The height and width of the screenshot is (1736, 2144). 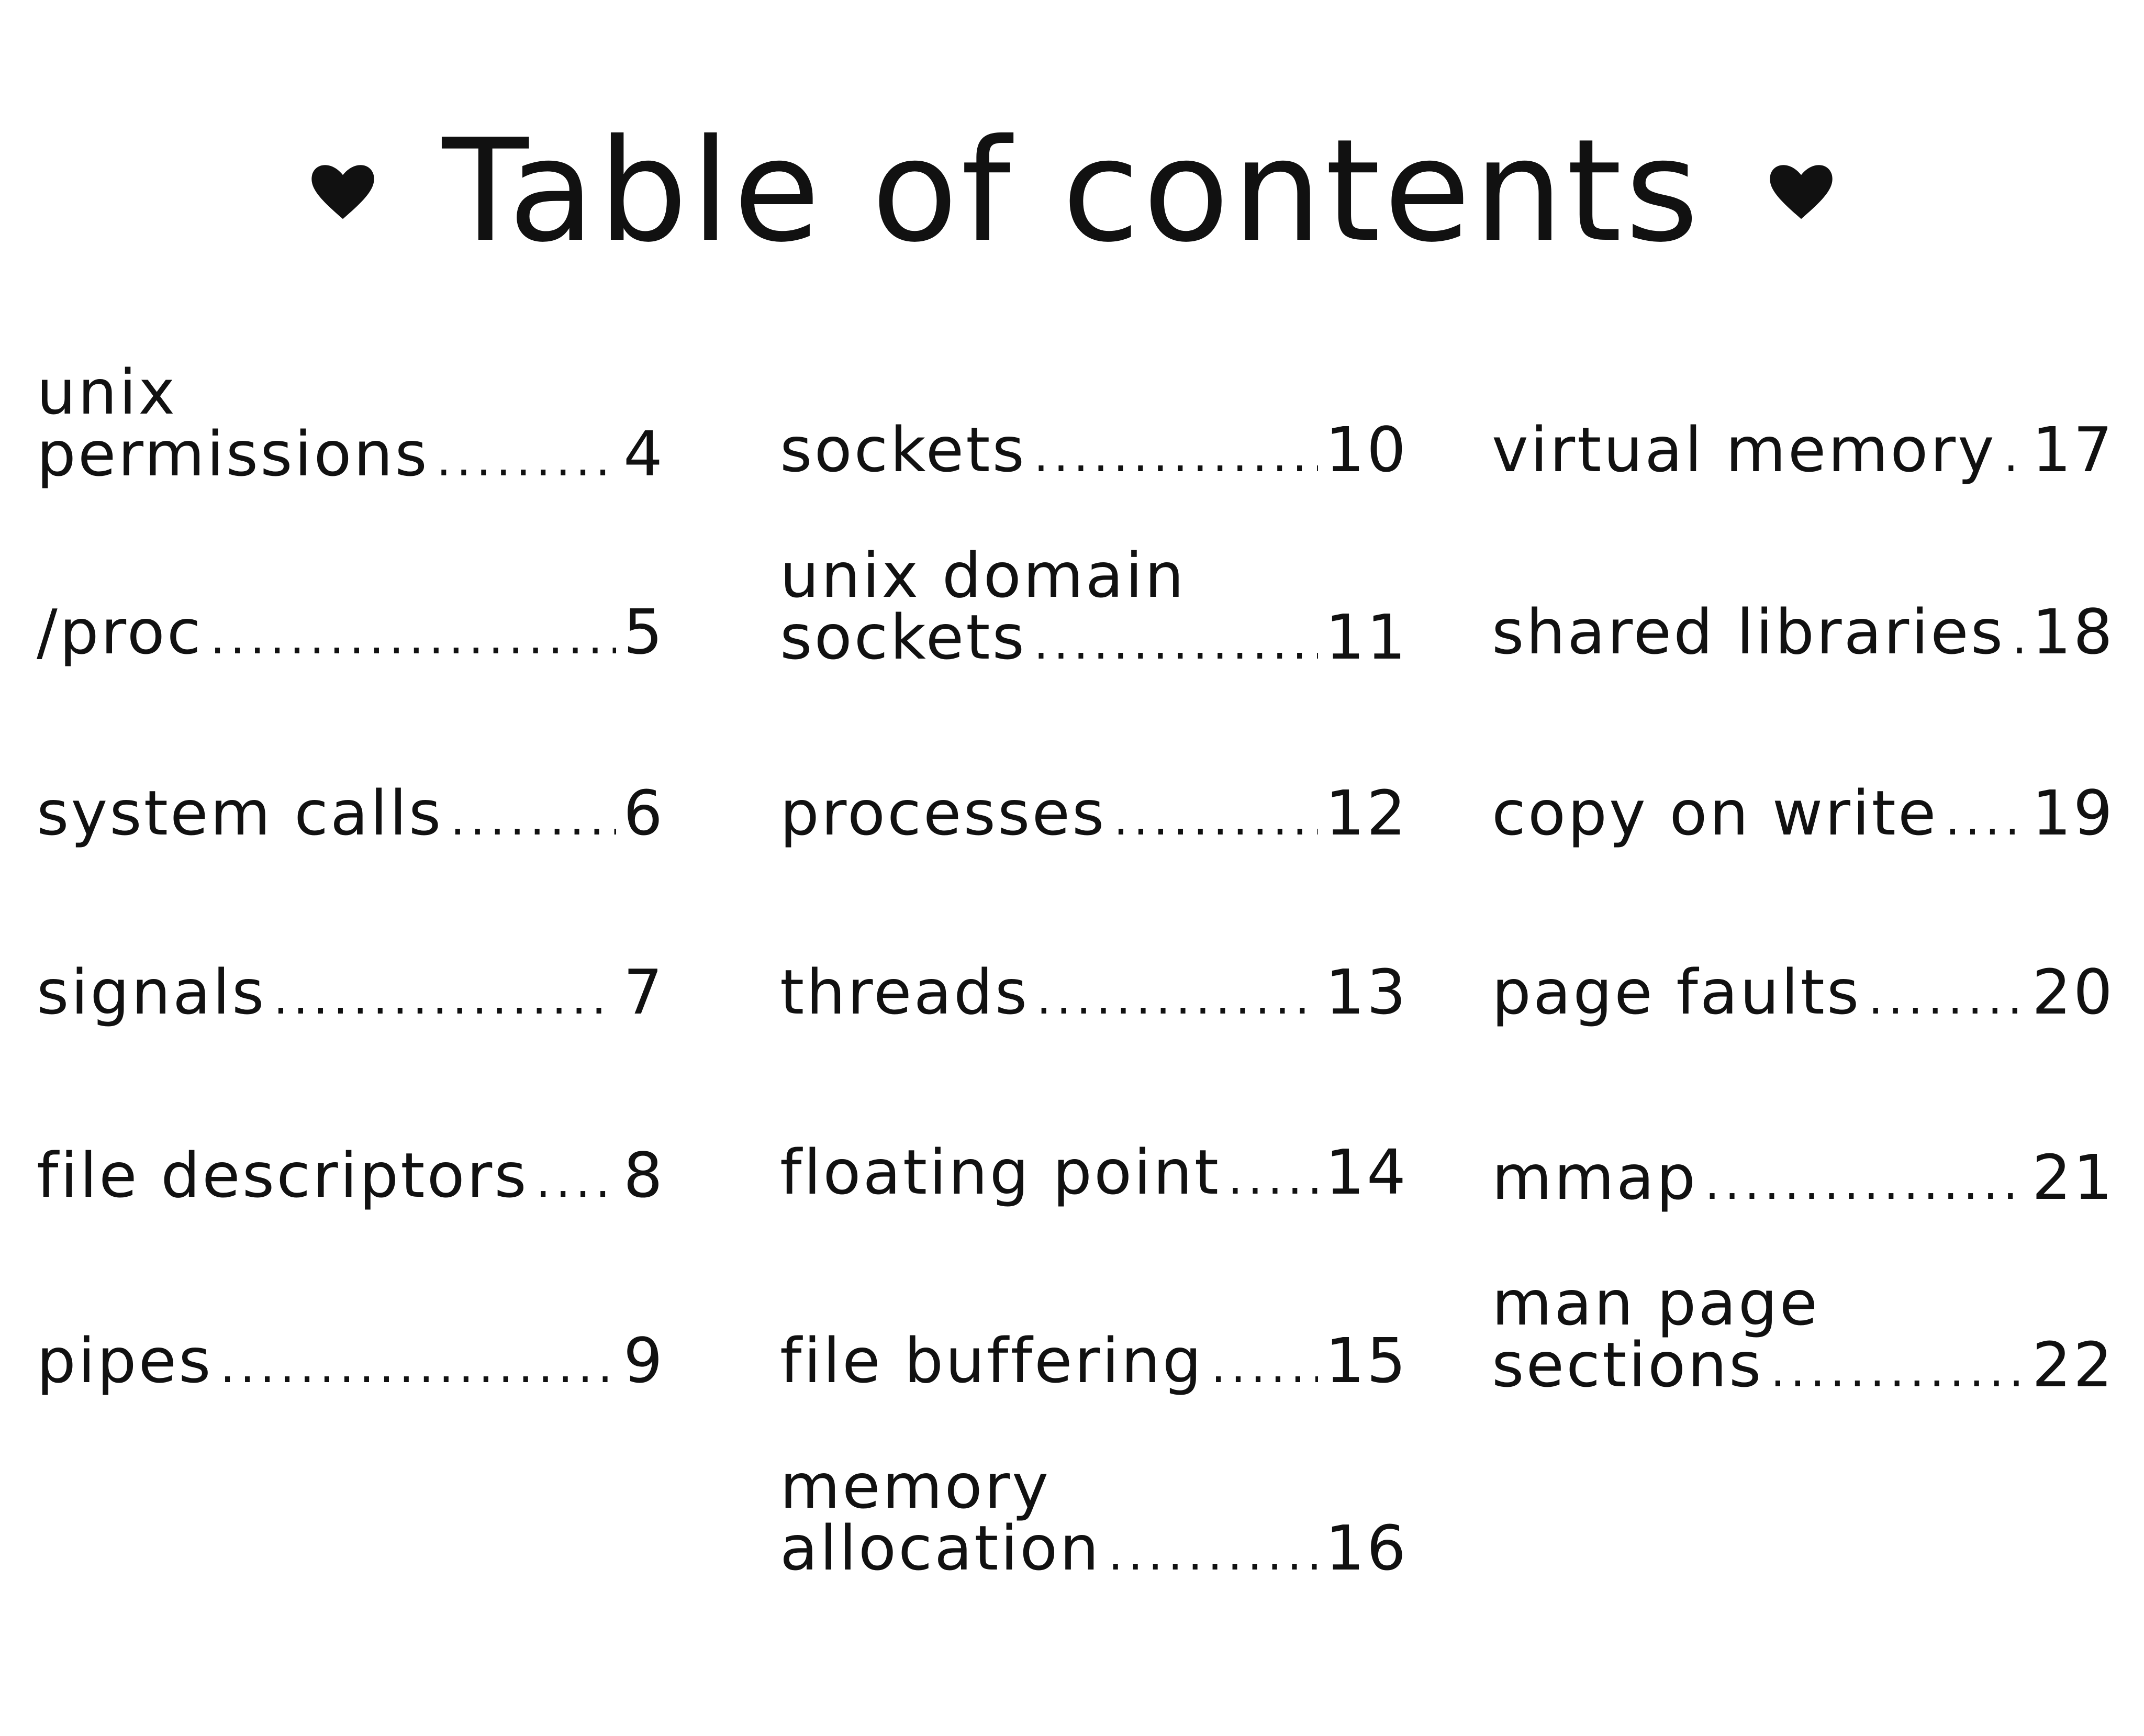 I want to click on entry-label: threads, so click(x=905, y=992).